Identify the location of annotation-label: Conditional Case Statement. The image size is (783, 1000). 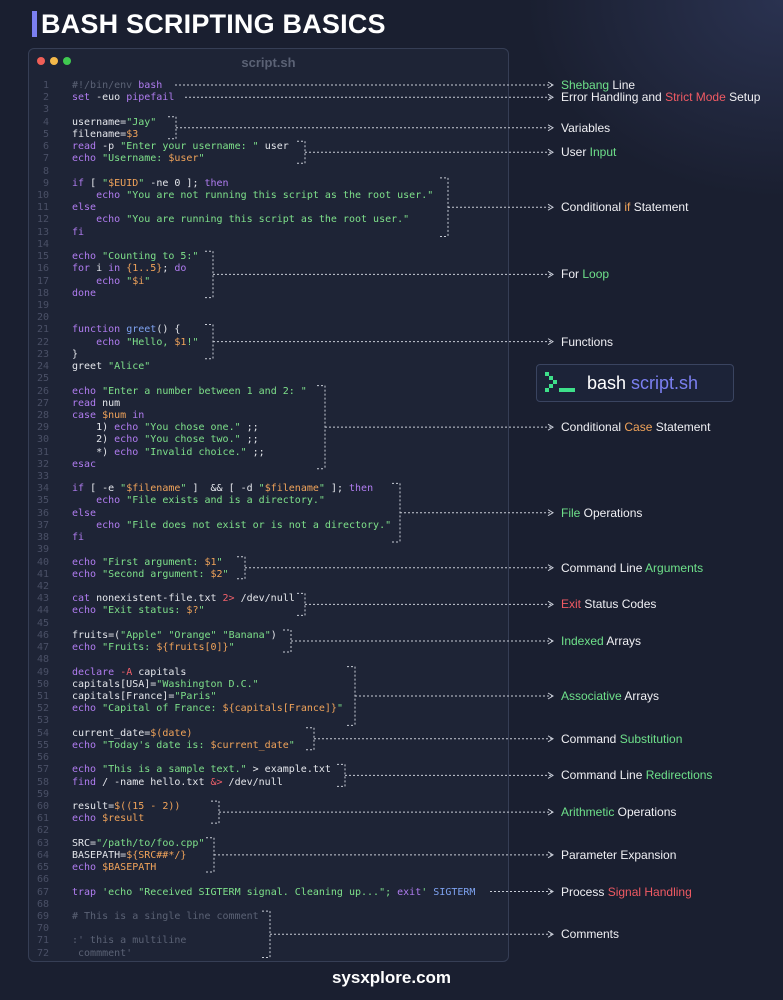
(636, 427).